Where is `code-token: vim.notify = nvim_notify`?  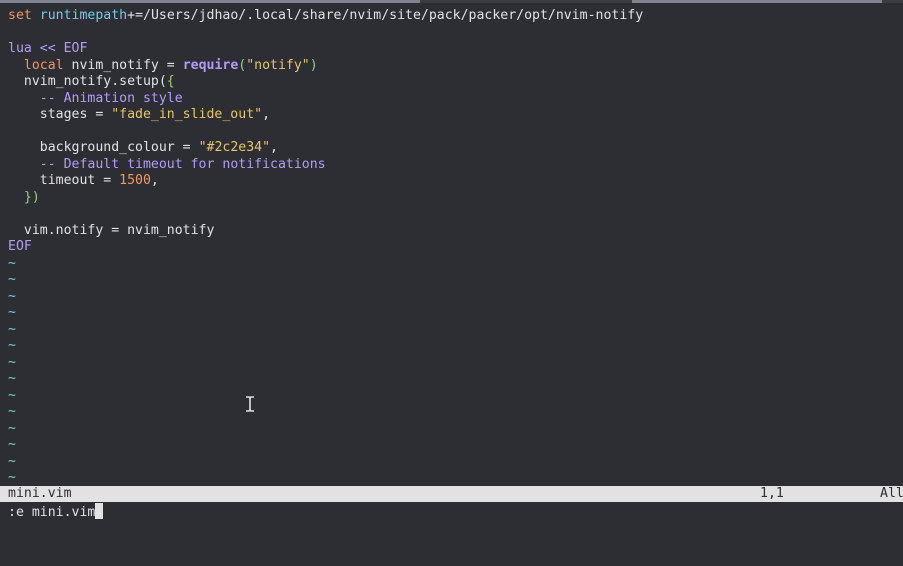
code-token: vim.notify = nvim_notify is located at coordinates (111, 230).